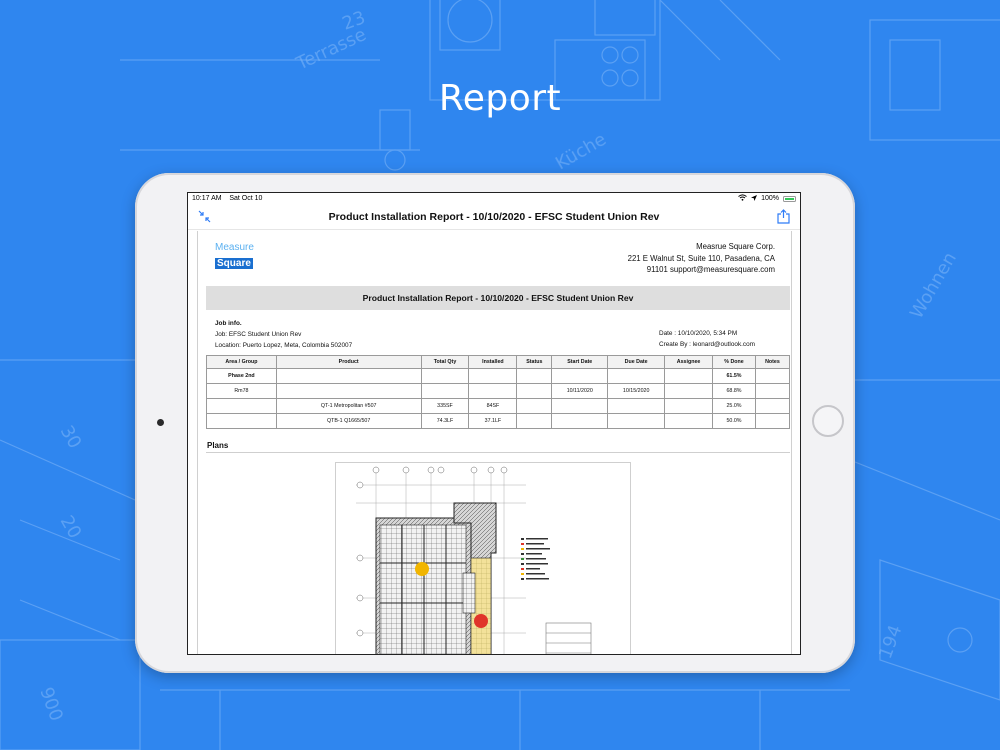  Describe the element at coordinates (71, 437) in the screenshot. I see `svg-text: 30` at that location.